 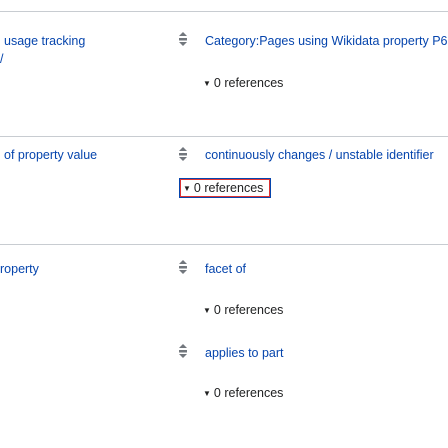 I want to click on statement-value: applies to part, so click(x=244, y=353).